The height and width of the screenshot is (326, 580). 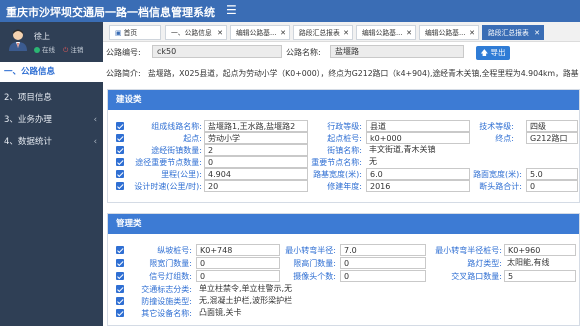 I want to click on sidebar-item-label: 4、数据统计, so click(x=28, y=142).